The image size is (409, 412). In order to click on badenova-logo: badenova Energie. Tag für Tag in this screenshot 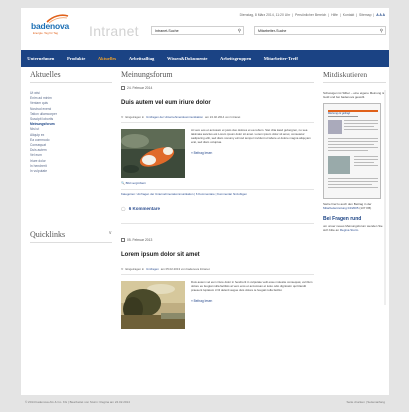, I will do `click(51, 25)`.